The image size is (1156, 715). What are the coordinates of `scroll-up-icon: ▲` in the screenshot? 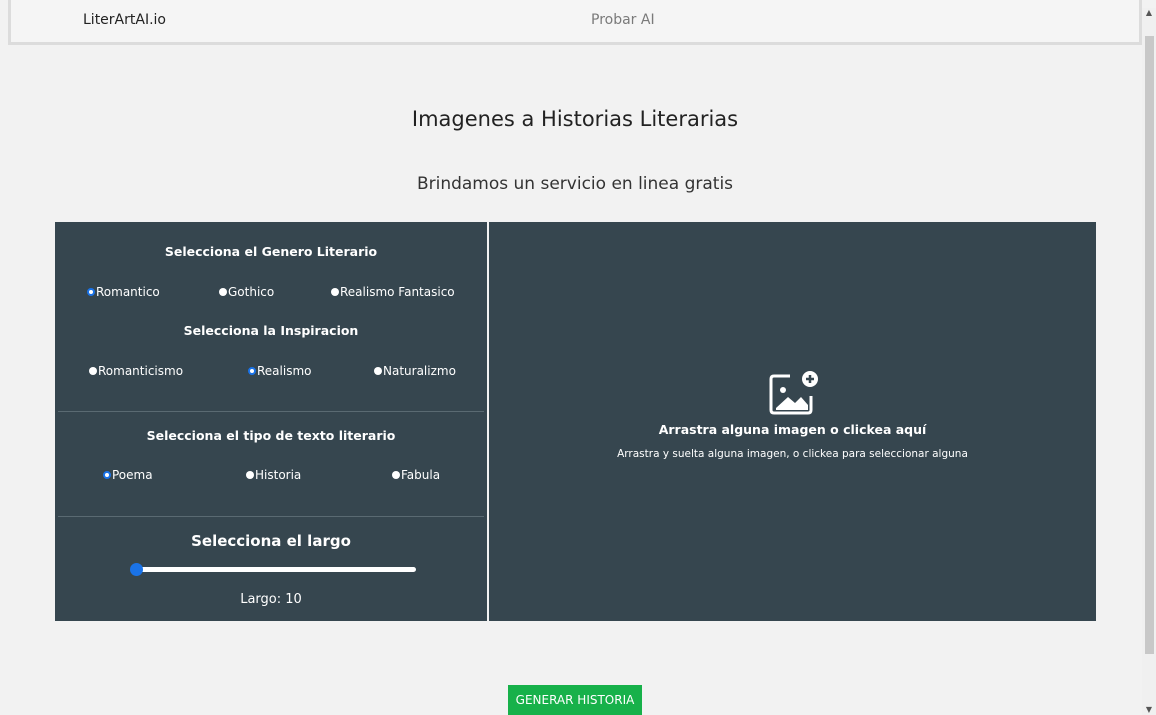 It's located at (1149, 13).